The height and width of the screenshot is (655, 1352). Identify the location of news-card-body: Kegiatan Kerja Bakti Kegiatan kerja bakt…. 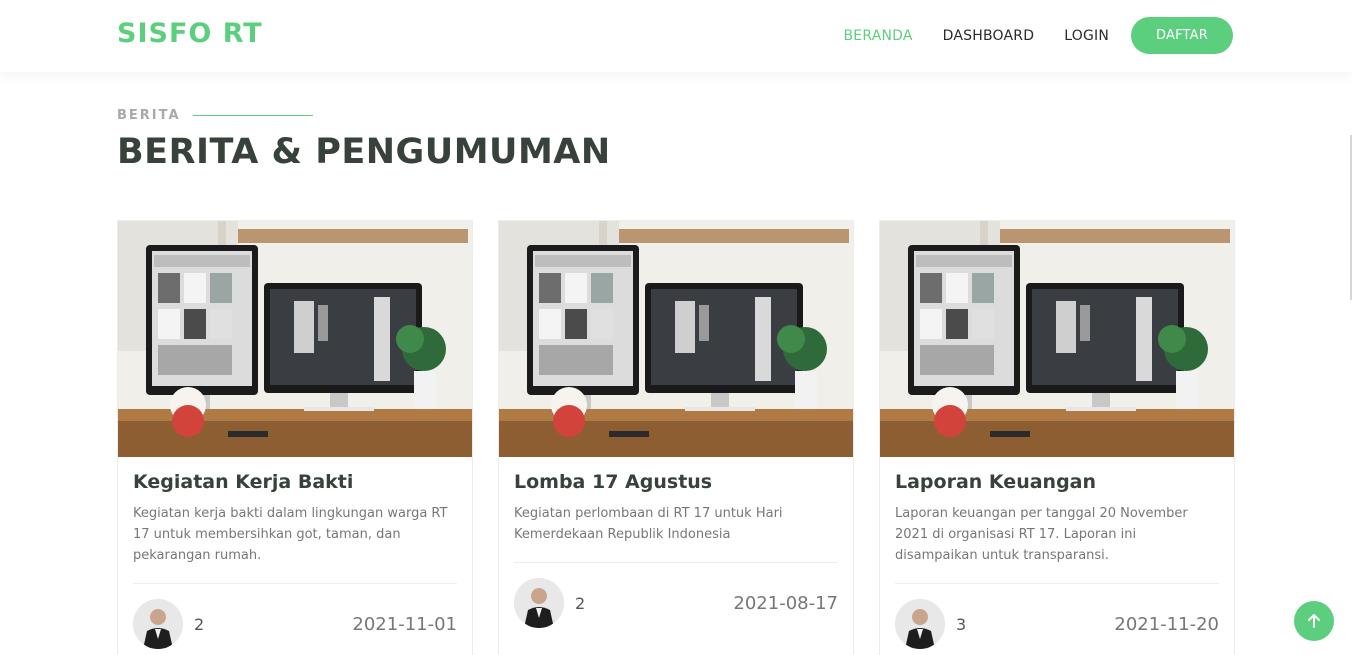
(295, 511).